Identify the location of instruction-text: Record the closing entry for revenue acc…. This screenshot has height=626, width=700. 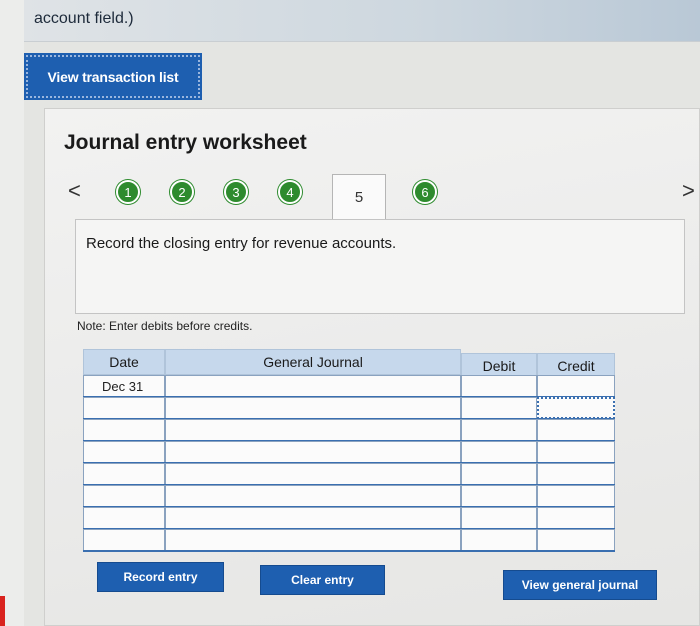
(241, 243).